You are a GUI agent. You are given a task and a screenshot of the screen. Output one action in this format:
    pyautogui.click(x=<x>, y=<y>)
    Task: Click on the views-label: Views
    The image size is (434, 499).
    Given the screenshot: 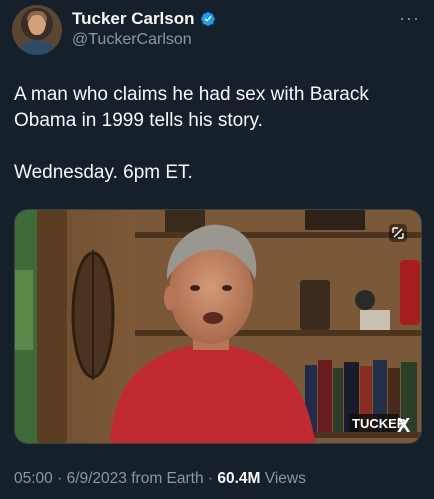 What is the action you would take?
    pyautogui.click(x=285, y=478)
    